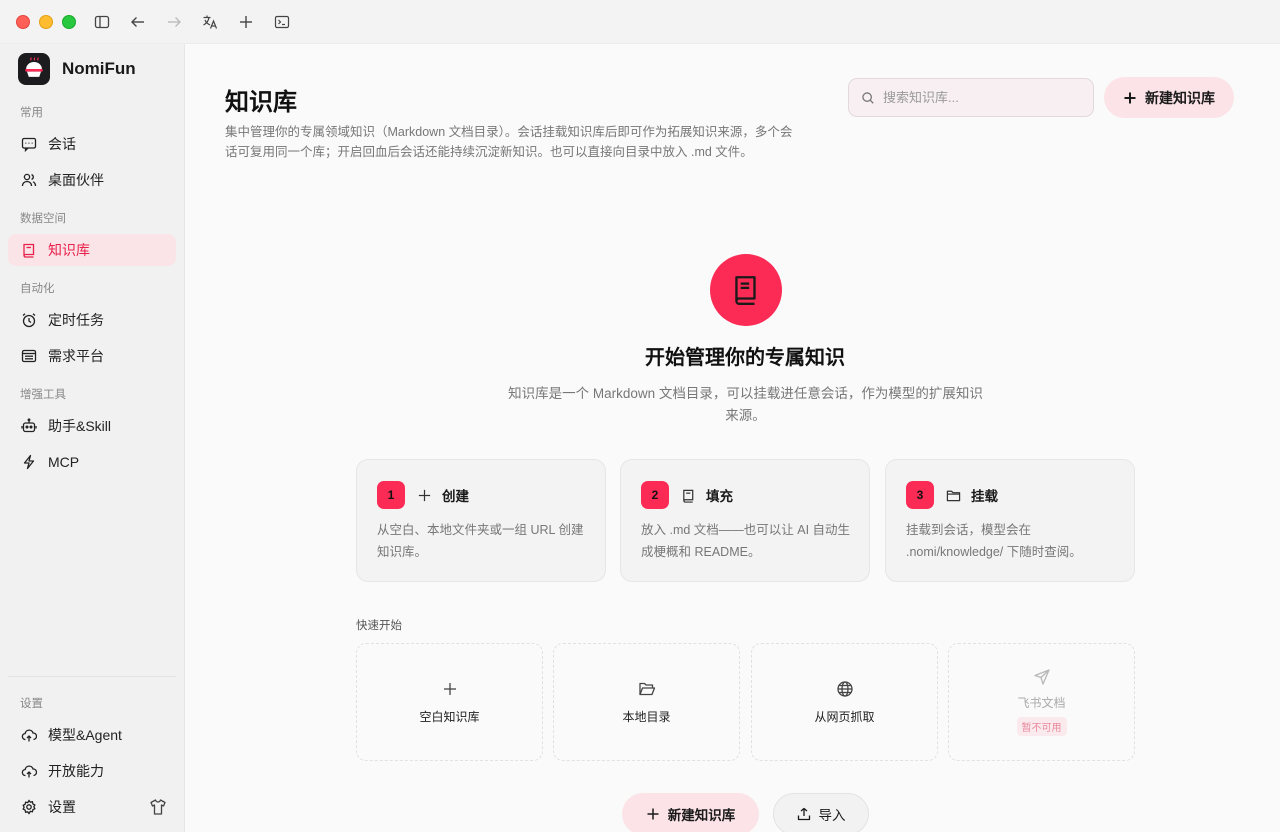 This screenshot has height=832, width=1280. What do you see at coordinates (62, 144) in the screenshot?
I see `sidebar-item-label: 会话` at bounding box center [62, 144].